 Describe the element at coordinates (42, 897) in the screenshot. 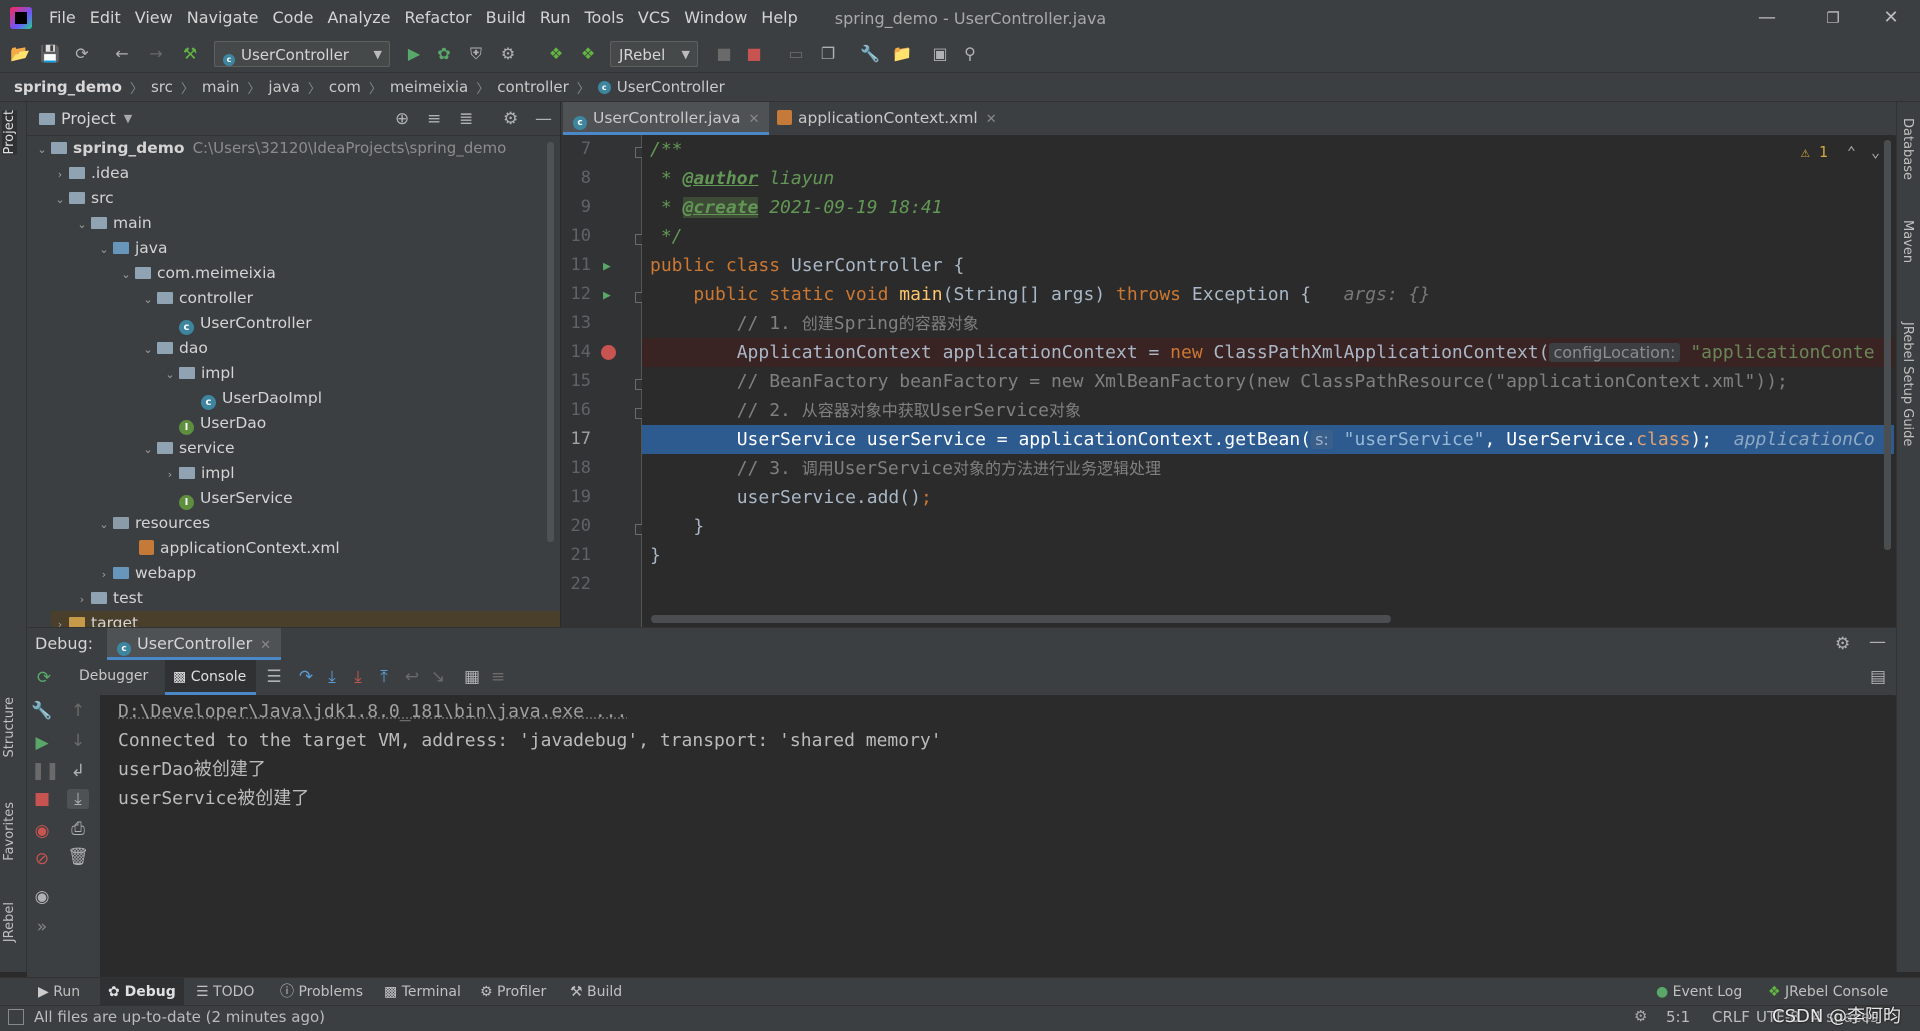

I see `camera-icon: ◉` at that location.